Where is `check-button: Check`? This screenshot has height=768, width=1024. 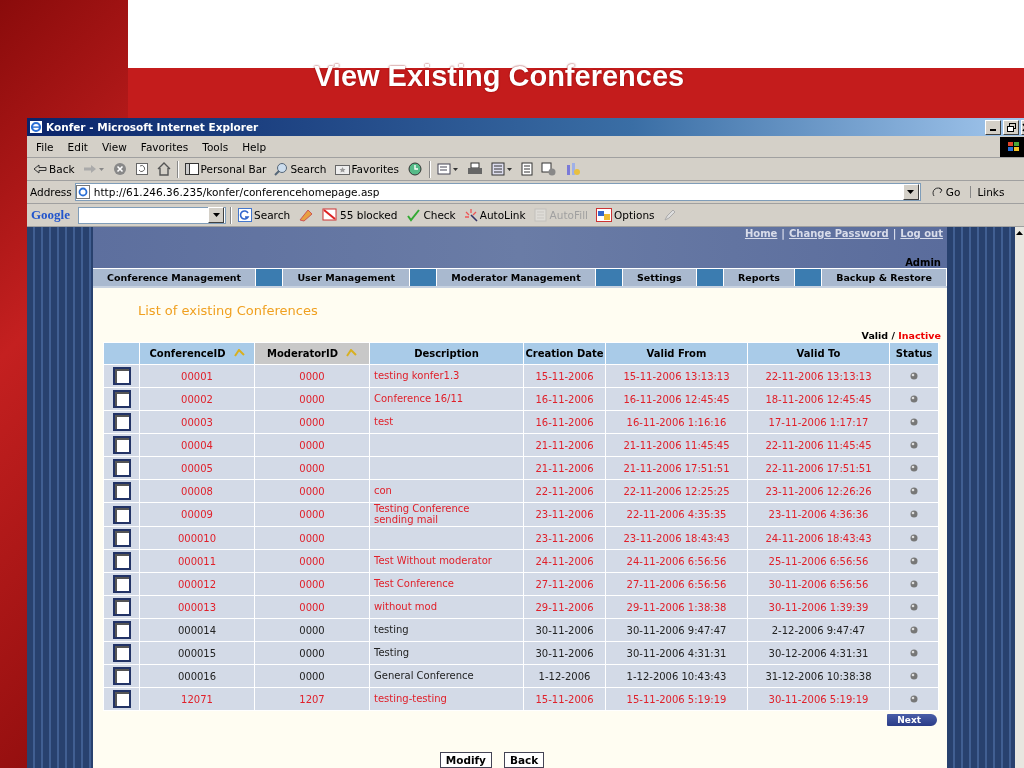
check-button: Check is located at coordinates (430, 215).